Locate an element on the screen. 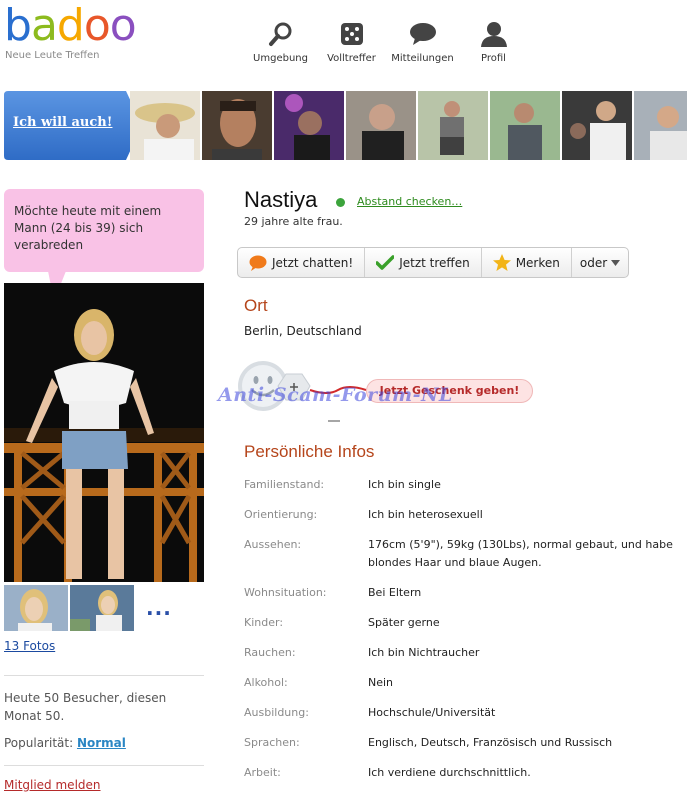 Image resolution: width=687 pixels, height=792 pixels. popularity-label: Popularität: is located at coordinates (39, 743).